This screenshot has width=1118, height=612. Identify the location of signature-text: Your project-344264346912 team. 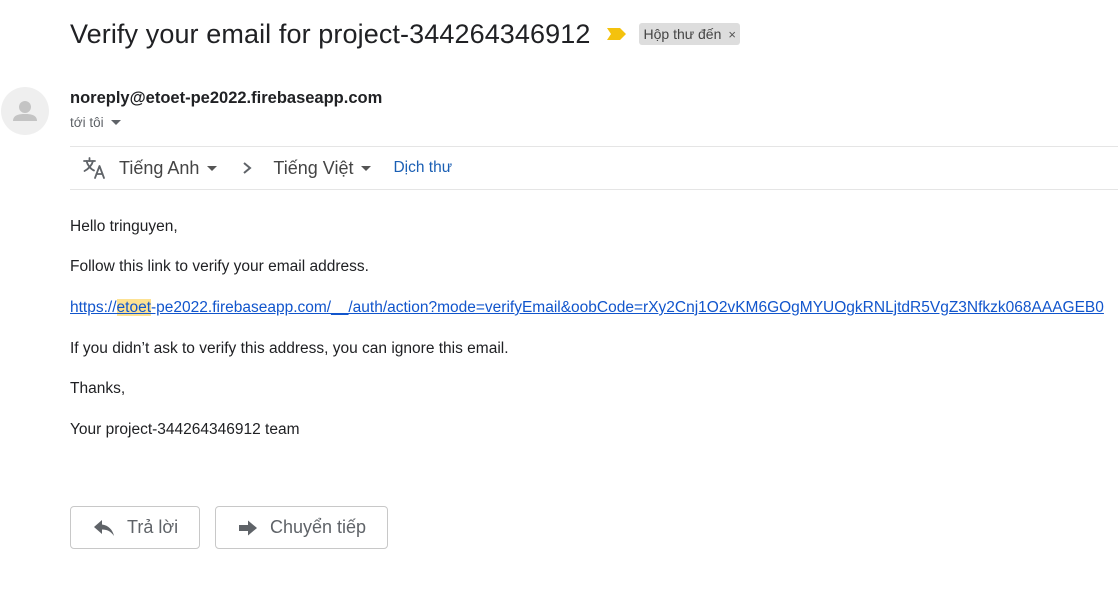
(185, 429).